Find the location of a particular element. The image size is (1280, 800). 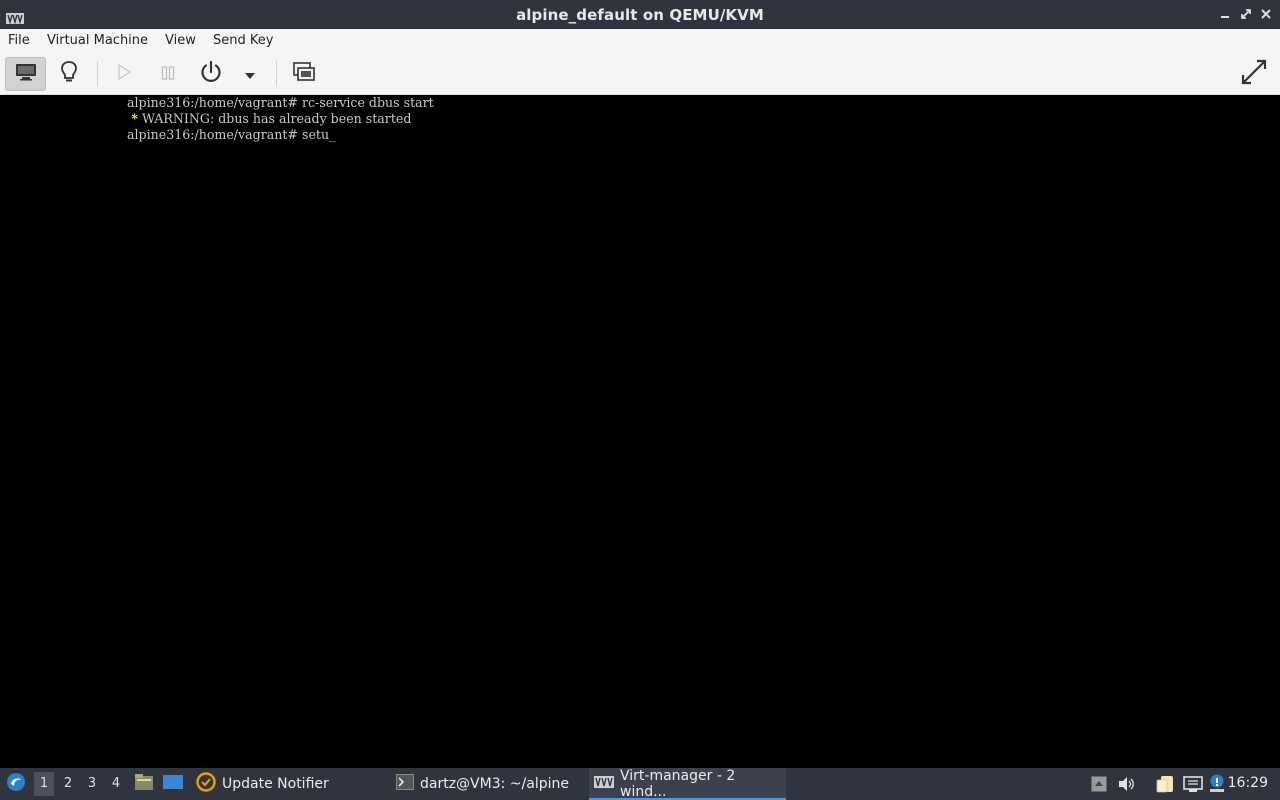

snapshots-icon is located at coordinates (304, 74).